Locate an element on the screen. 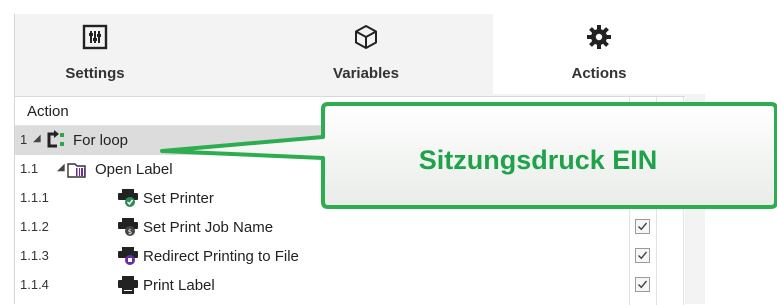  table-row-print-label: 1.1.4 Print Label is located at coordinates (350, 285).